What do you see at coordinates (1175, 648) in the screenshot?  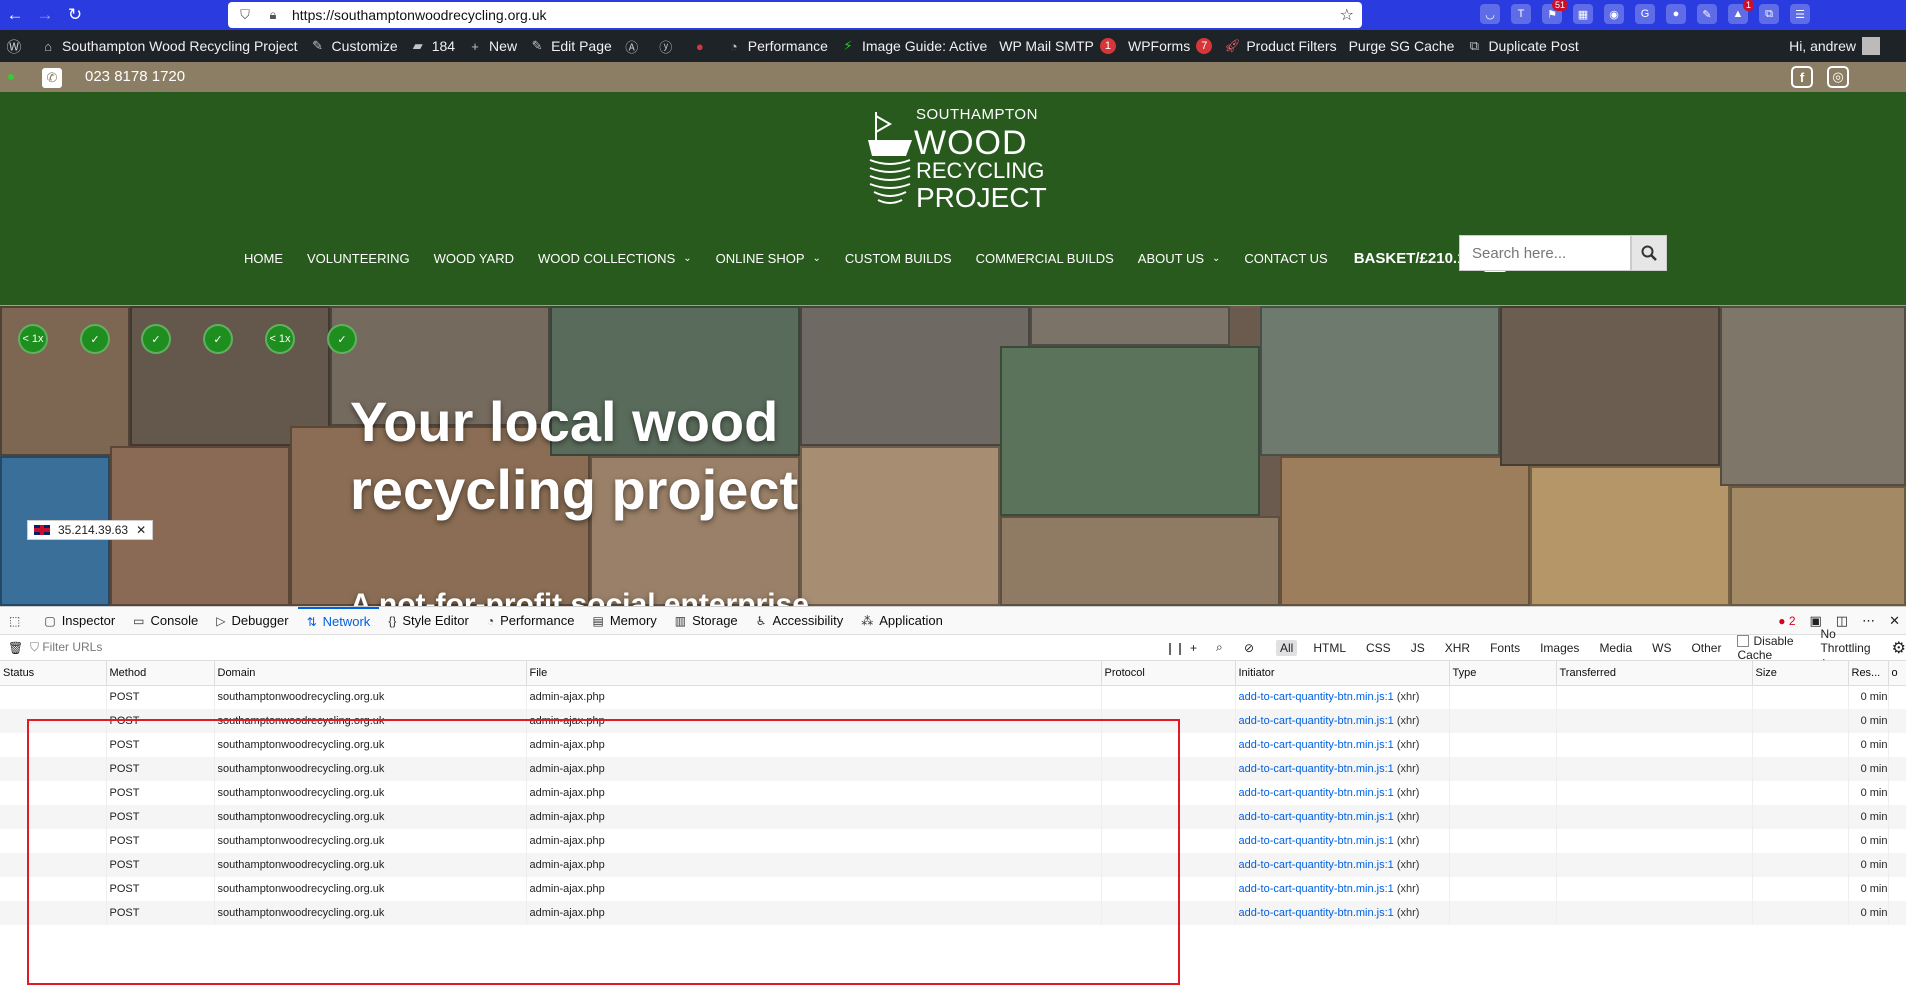 I see `pause-icon: ❙❙` at bounding box center [1175, 648].